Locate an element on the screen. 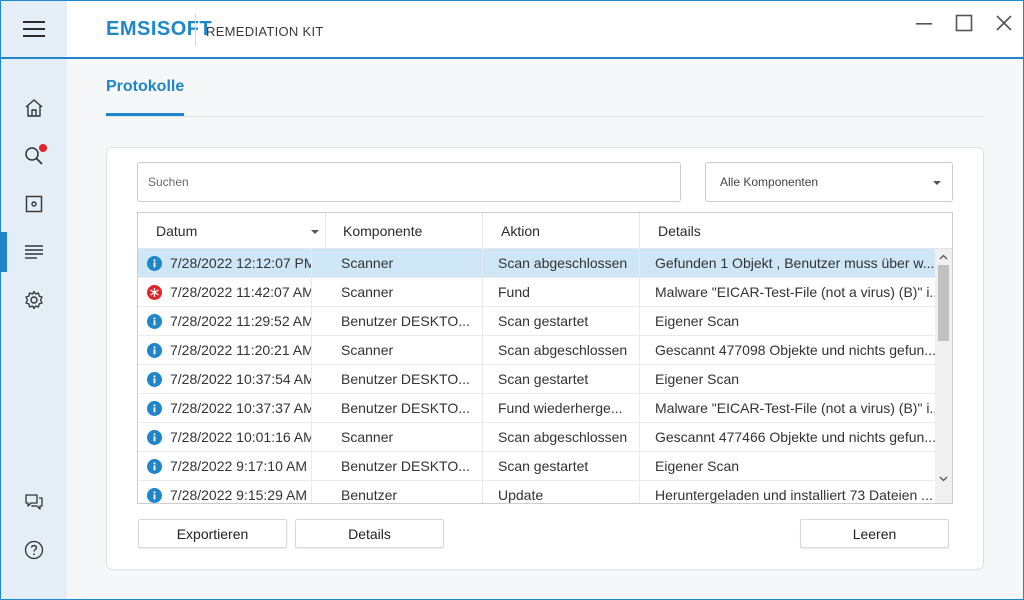  scroll-up-arrow is located at coordinates (943, 257).